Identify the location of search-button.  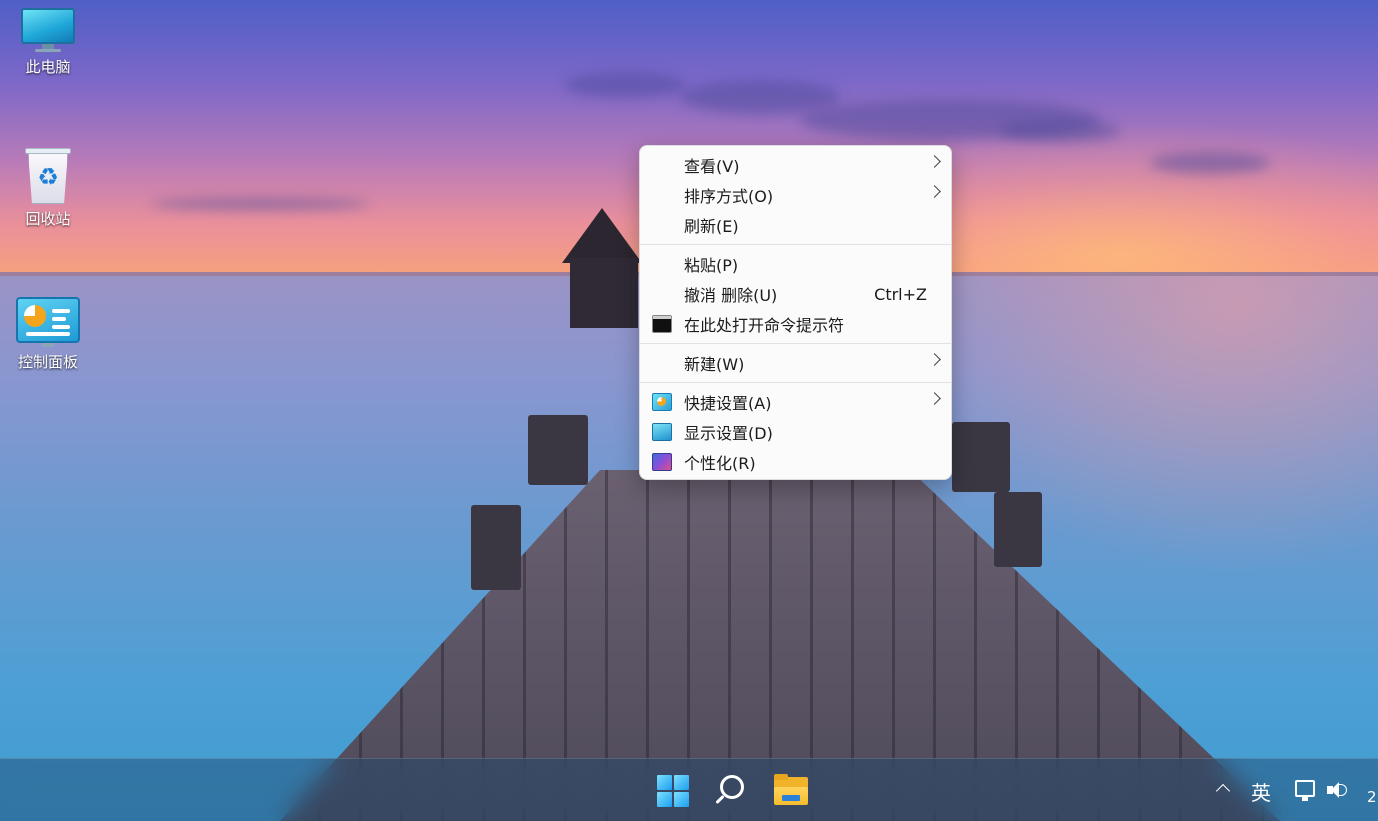
(734, 791).